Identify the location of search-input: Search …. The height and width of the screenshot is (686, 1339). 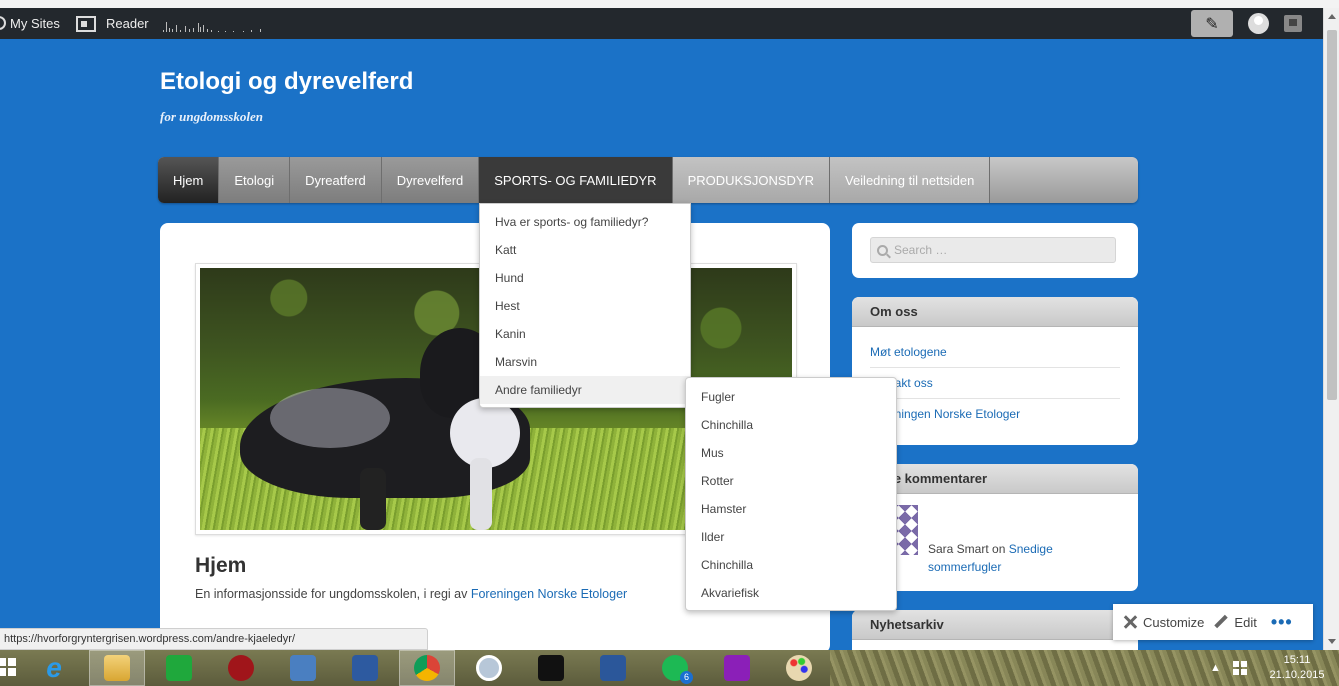
(993, 250).